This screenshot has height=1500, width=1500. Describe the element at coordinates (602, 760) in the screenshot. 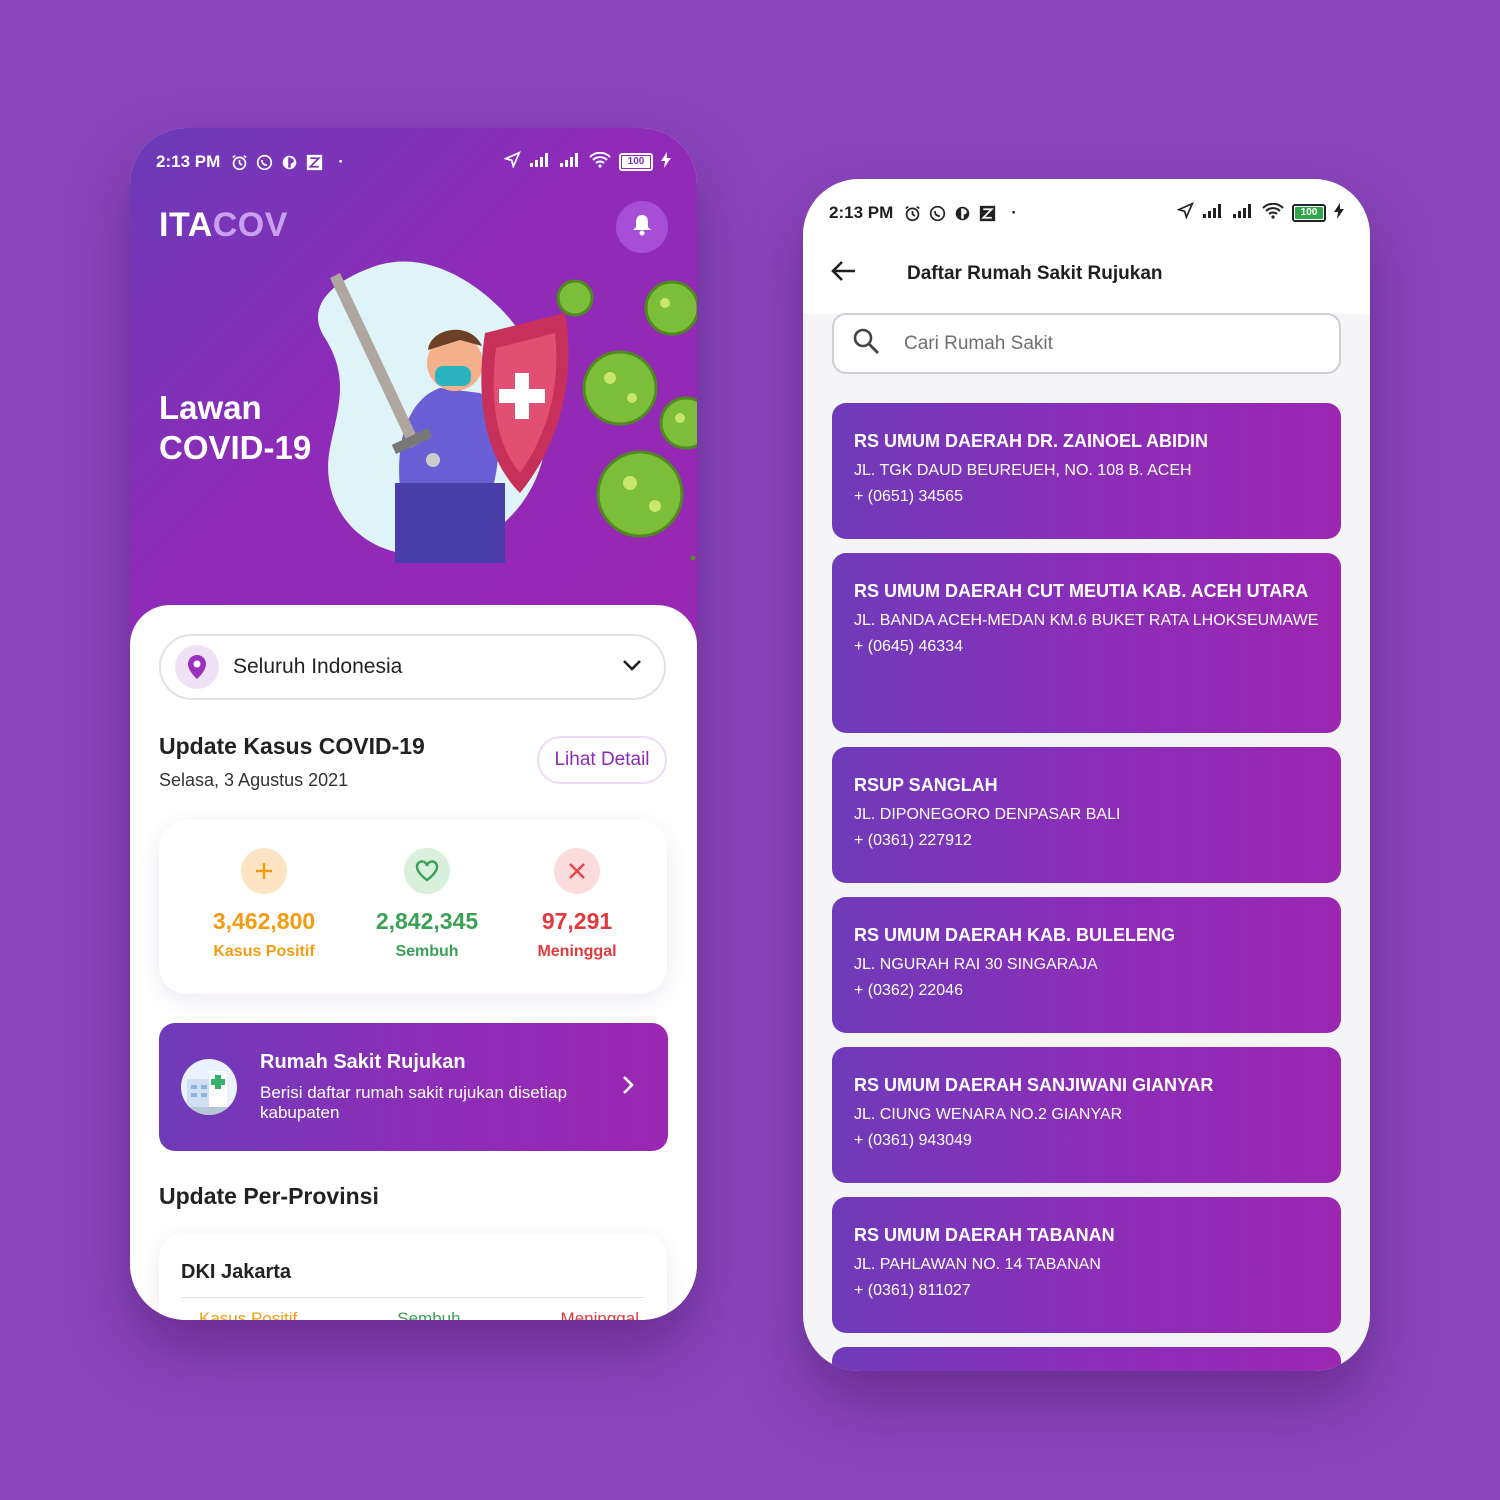

I see `view-detail-button: Lihat Detail` at that location.